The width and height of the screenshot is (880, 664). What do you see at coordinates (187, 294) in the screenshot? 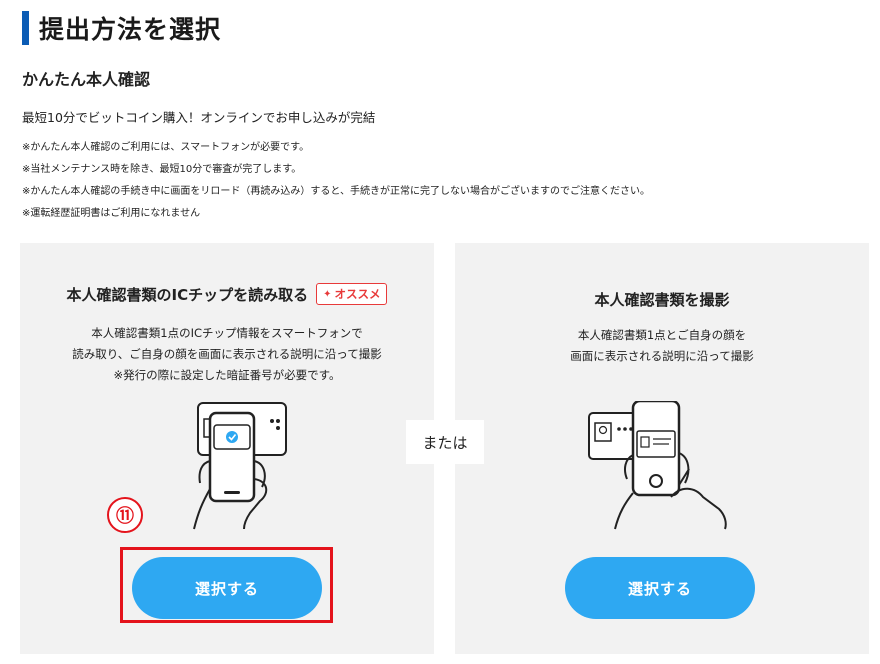
I see `card-title: 本人確認書類のICチップを読み取る` at bounding box center [187, 294].